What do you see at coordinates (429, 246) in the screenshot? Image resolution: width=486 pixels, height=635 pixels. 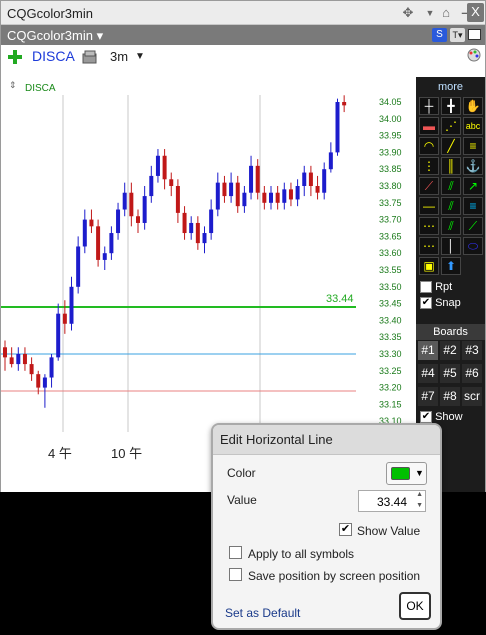 I see `ellipsis-icon: ⋯` at bounding box center [429, 246].